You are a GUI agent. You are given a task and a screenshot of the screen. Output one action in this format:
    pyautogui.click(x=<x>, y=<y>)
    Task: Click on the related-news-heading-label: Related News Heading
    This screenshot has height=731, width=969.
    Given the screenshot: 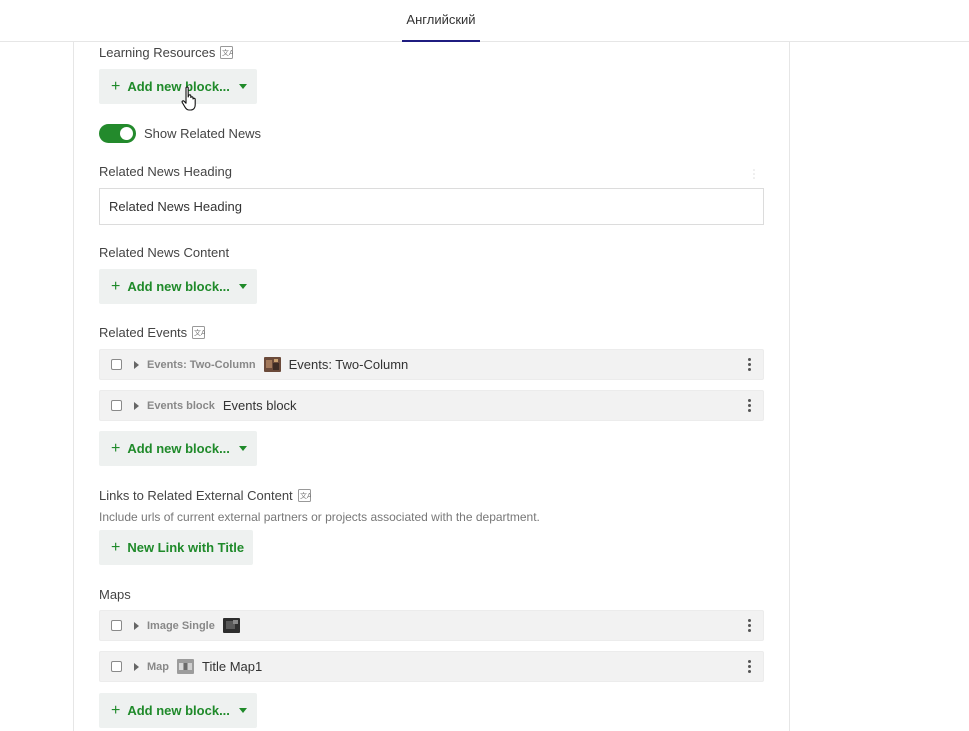 What is the action you would take?
    pyautogui.click(x=165, y=171)
    